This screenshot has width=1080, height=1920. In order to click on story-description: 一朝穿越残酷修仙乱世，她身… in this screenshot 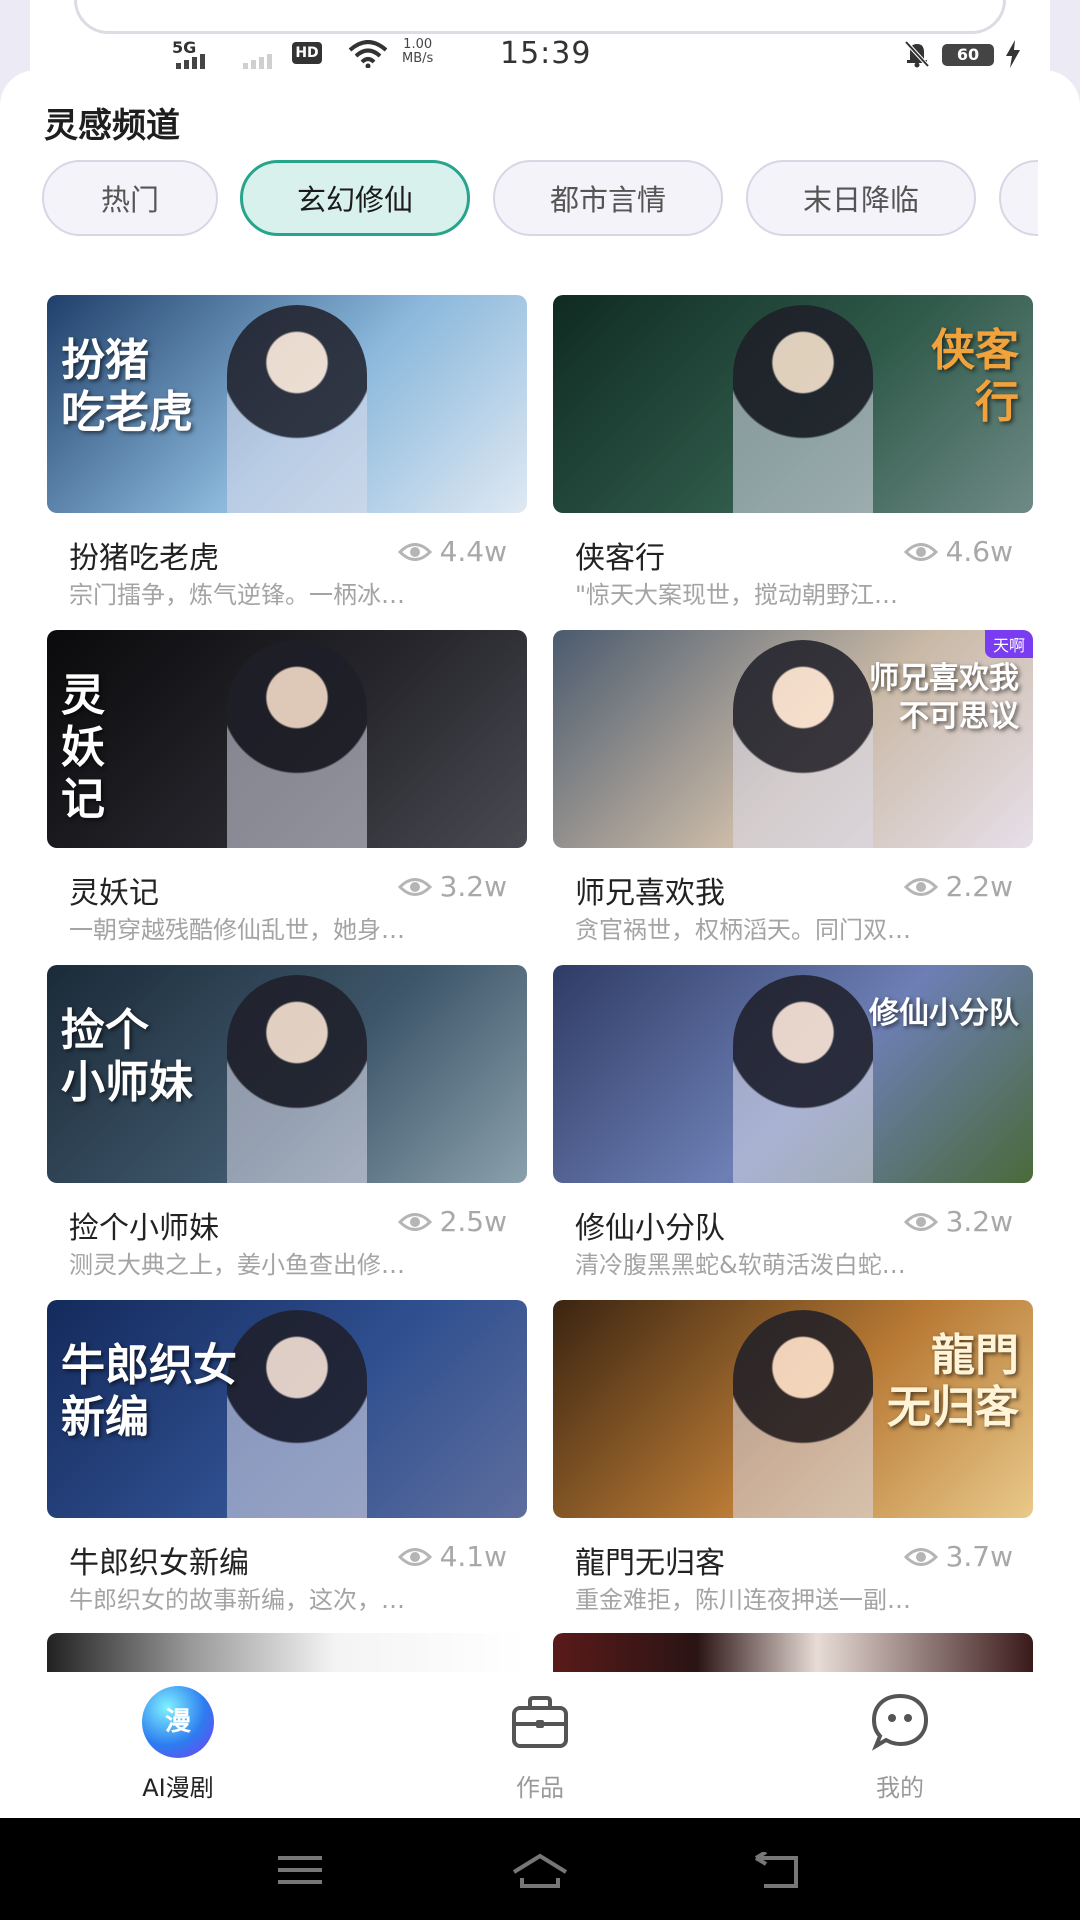, I will do `click(237, 930)`.